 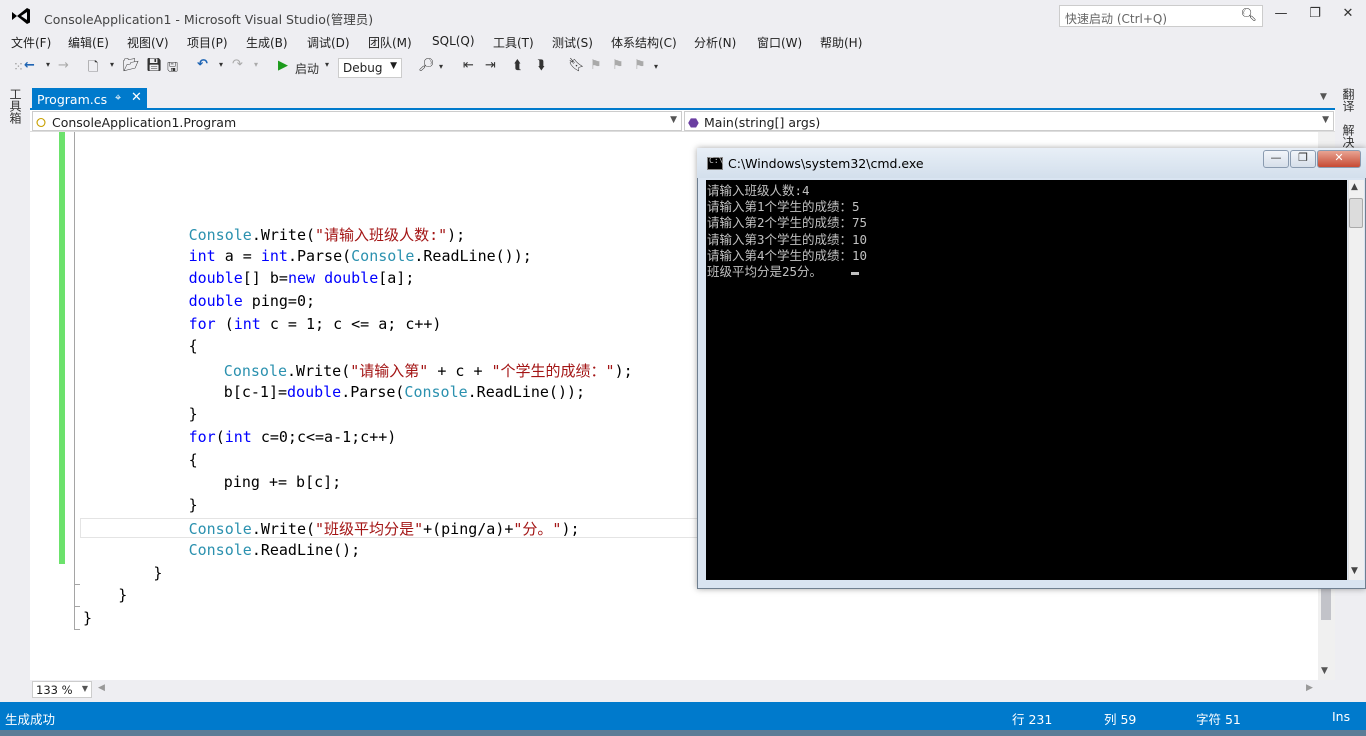 What do you see at coordinates (88, 42) in the screenshot?
I see `menu-edit: 编辑(E)` at bounding box center [88, 42].